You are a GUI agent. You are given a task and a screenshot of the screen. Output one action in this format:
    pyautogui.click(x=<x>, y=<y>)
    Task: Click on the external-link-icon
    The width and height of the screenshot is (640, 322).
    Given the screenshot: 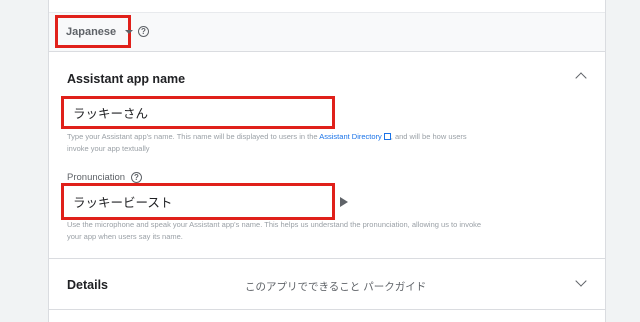 What is the action you would take?
    pyautogui.click(x=387, y=136)
    